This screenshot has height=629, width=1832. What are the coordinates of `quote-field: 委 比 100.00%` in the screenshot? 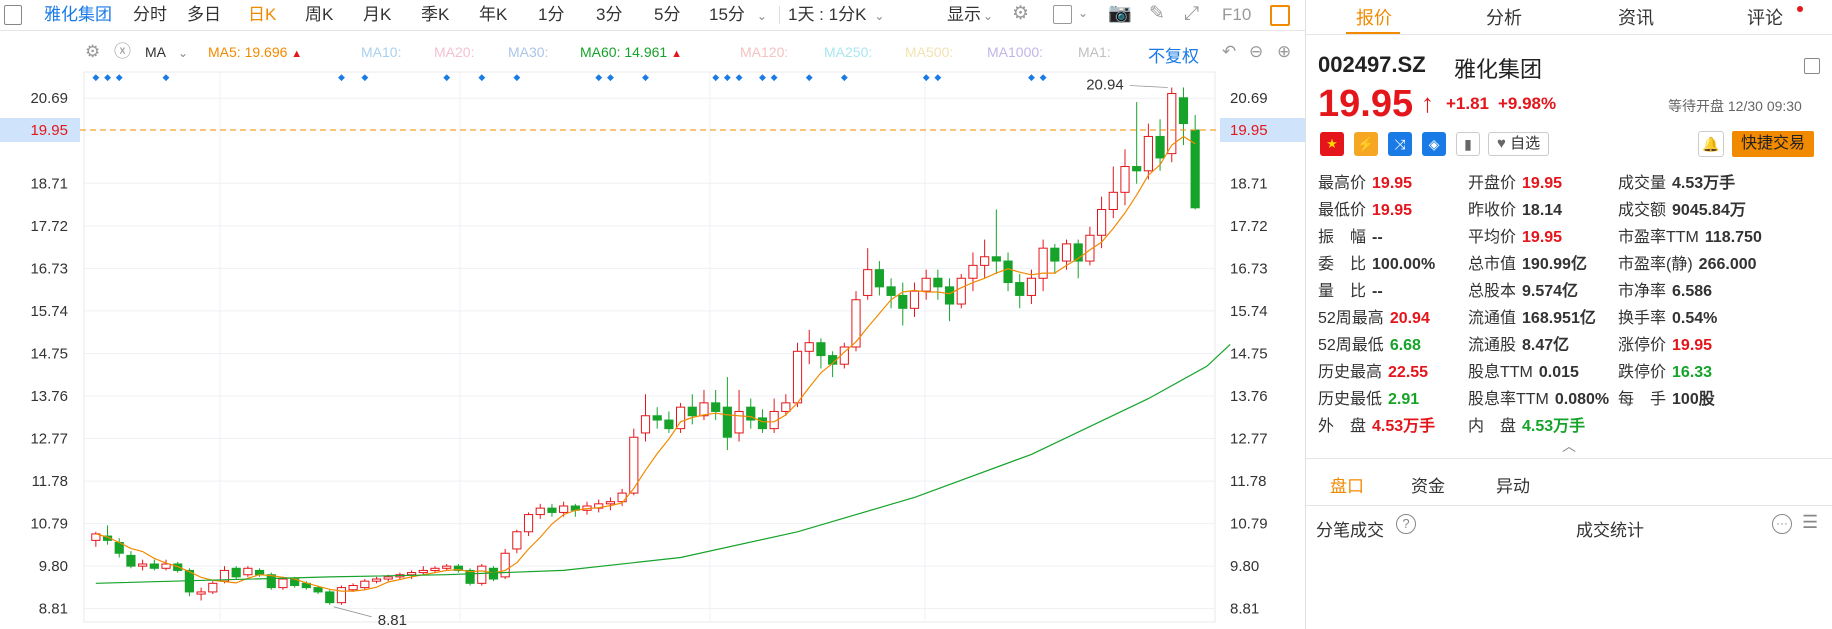 It's located at (1376, 265).